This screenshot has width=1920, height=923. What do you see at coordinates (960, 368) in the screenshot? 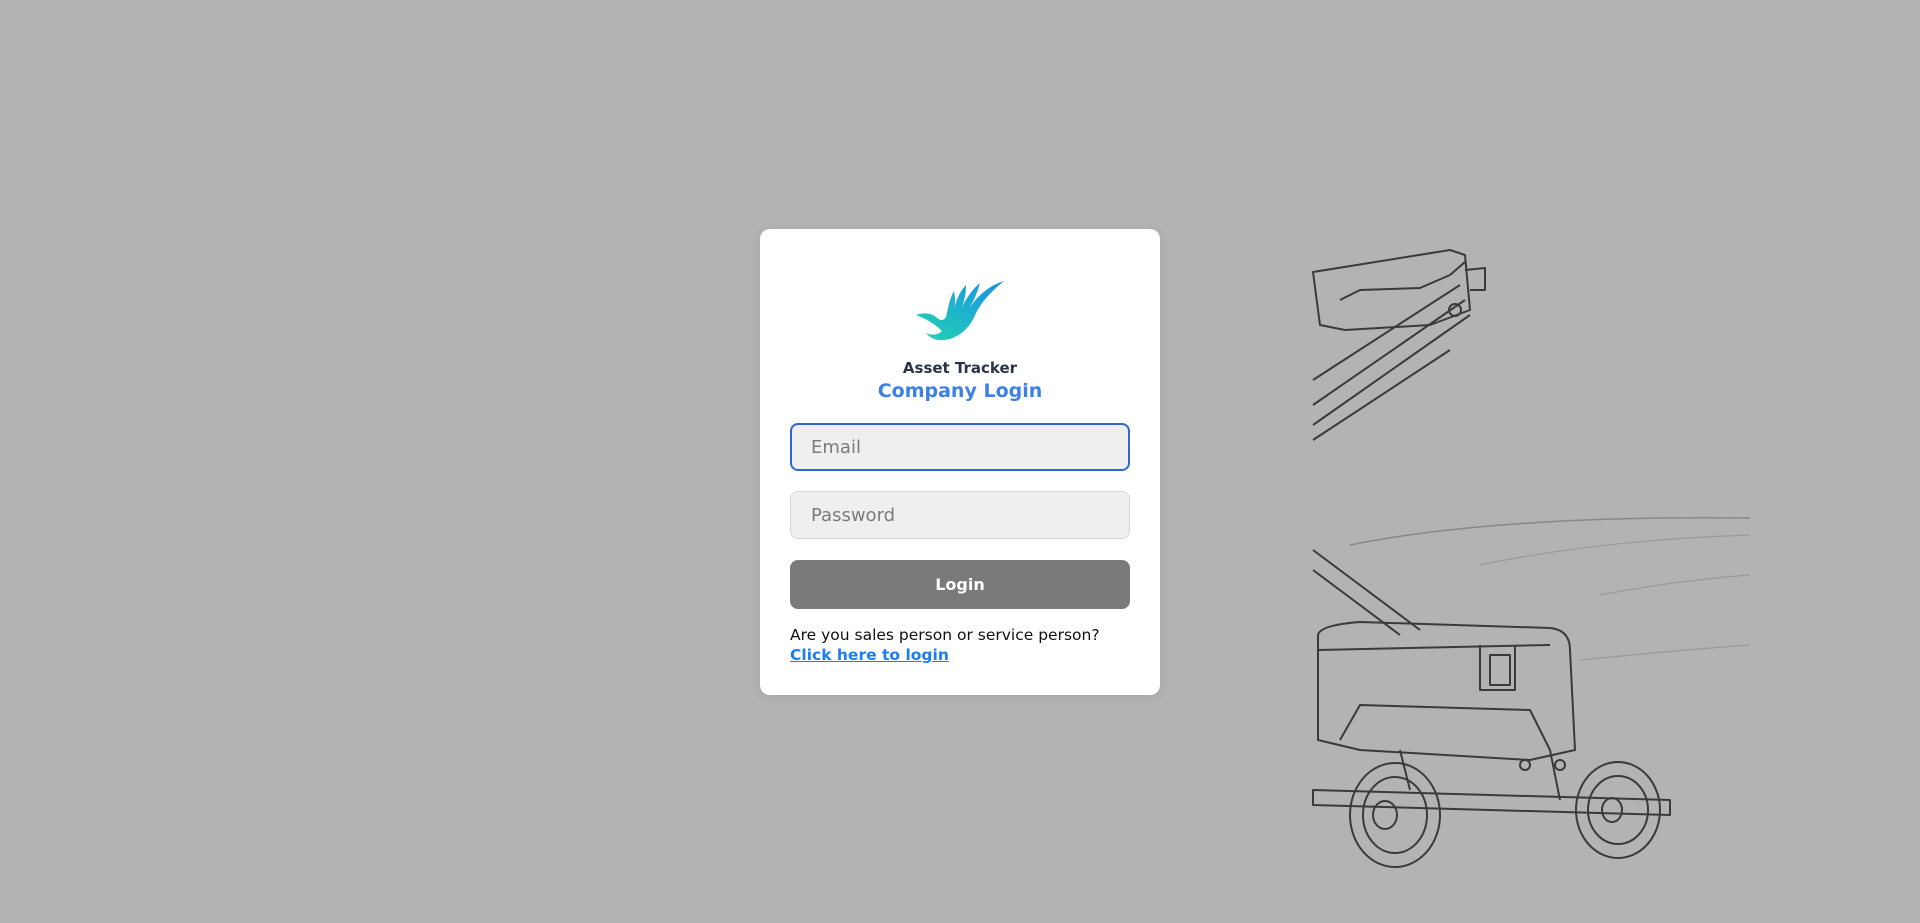
I see `app-name: Asset Tracker` at bounding box center [960, 368].